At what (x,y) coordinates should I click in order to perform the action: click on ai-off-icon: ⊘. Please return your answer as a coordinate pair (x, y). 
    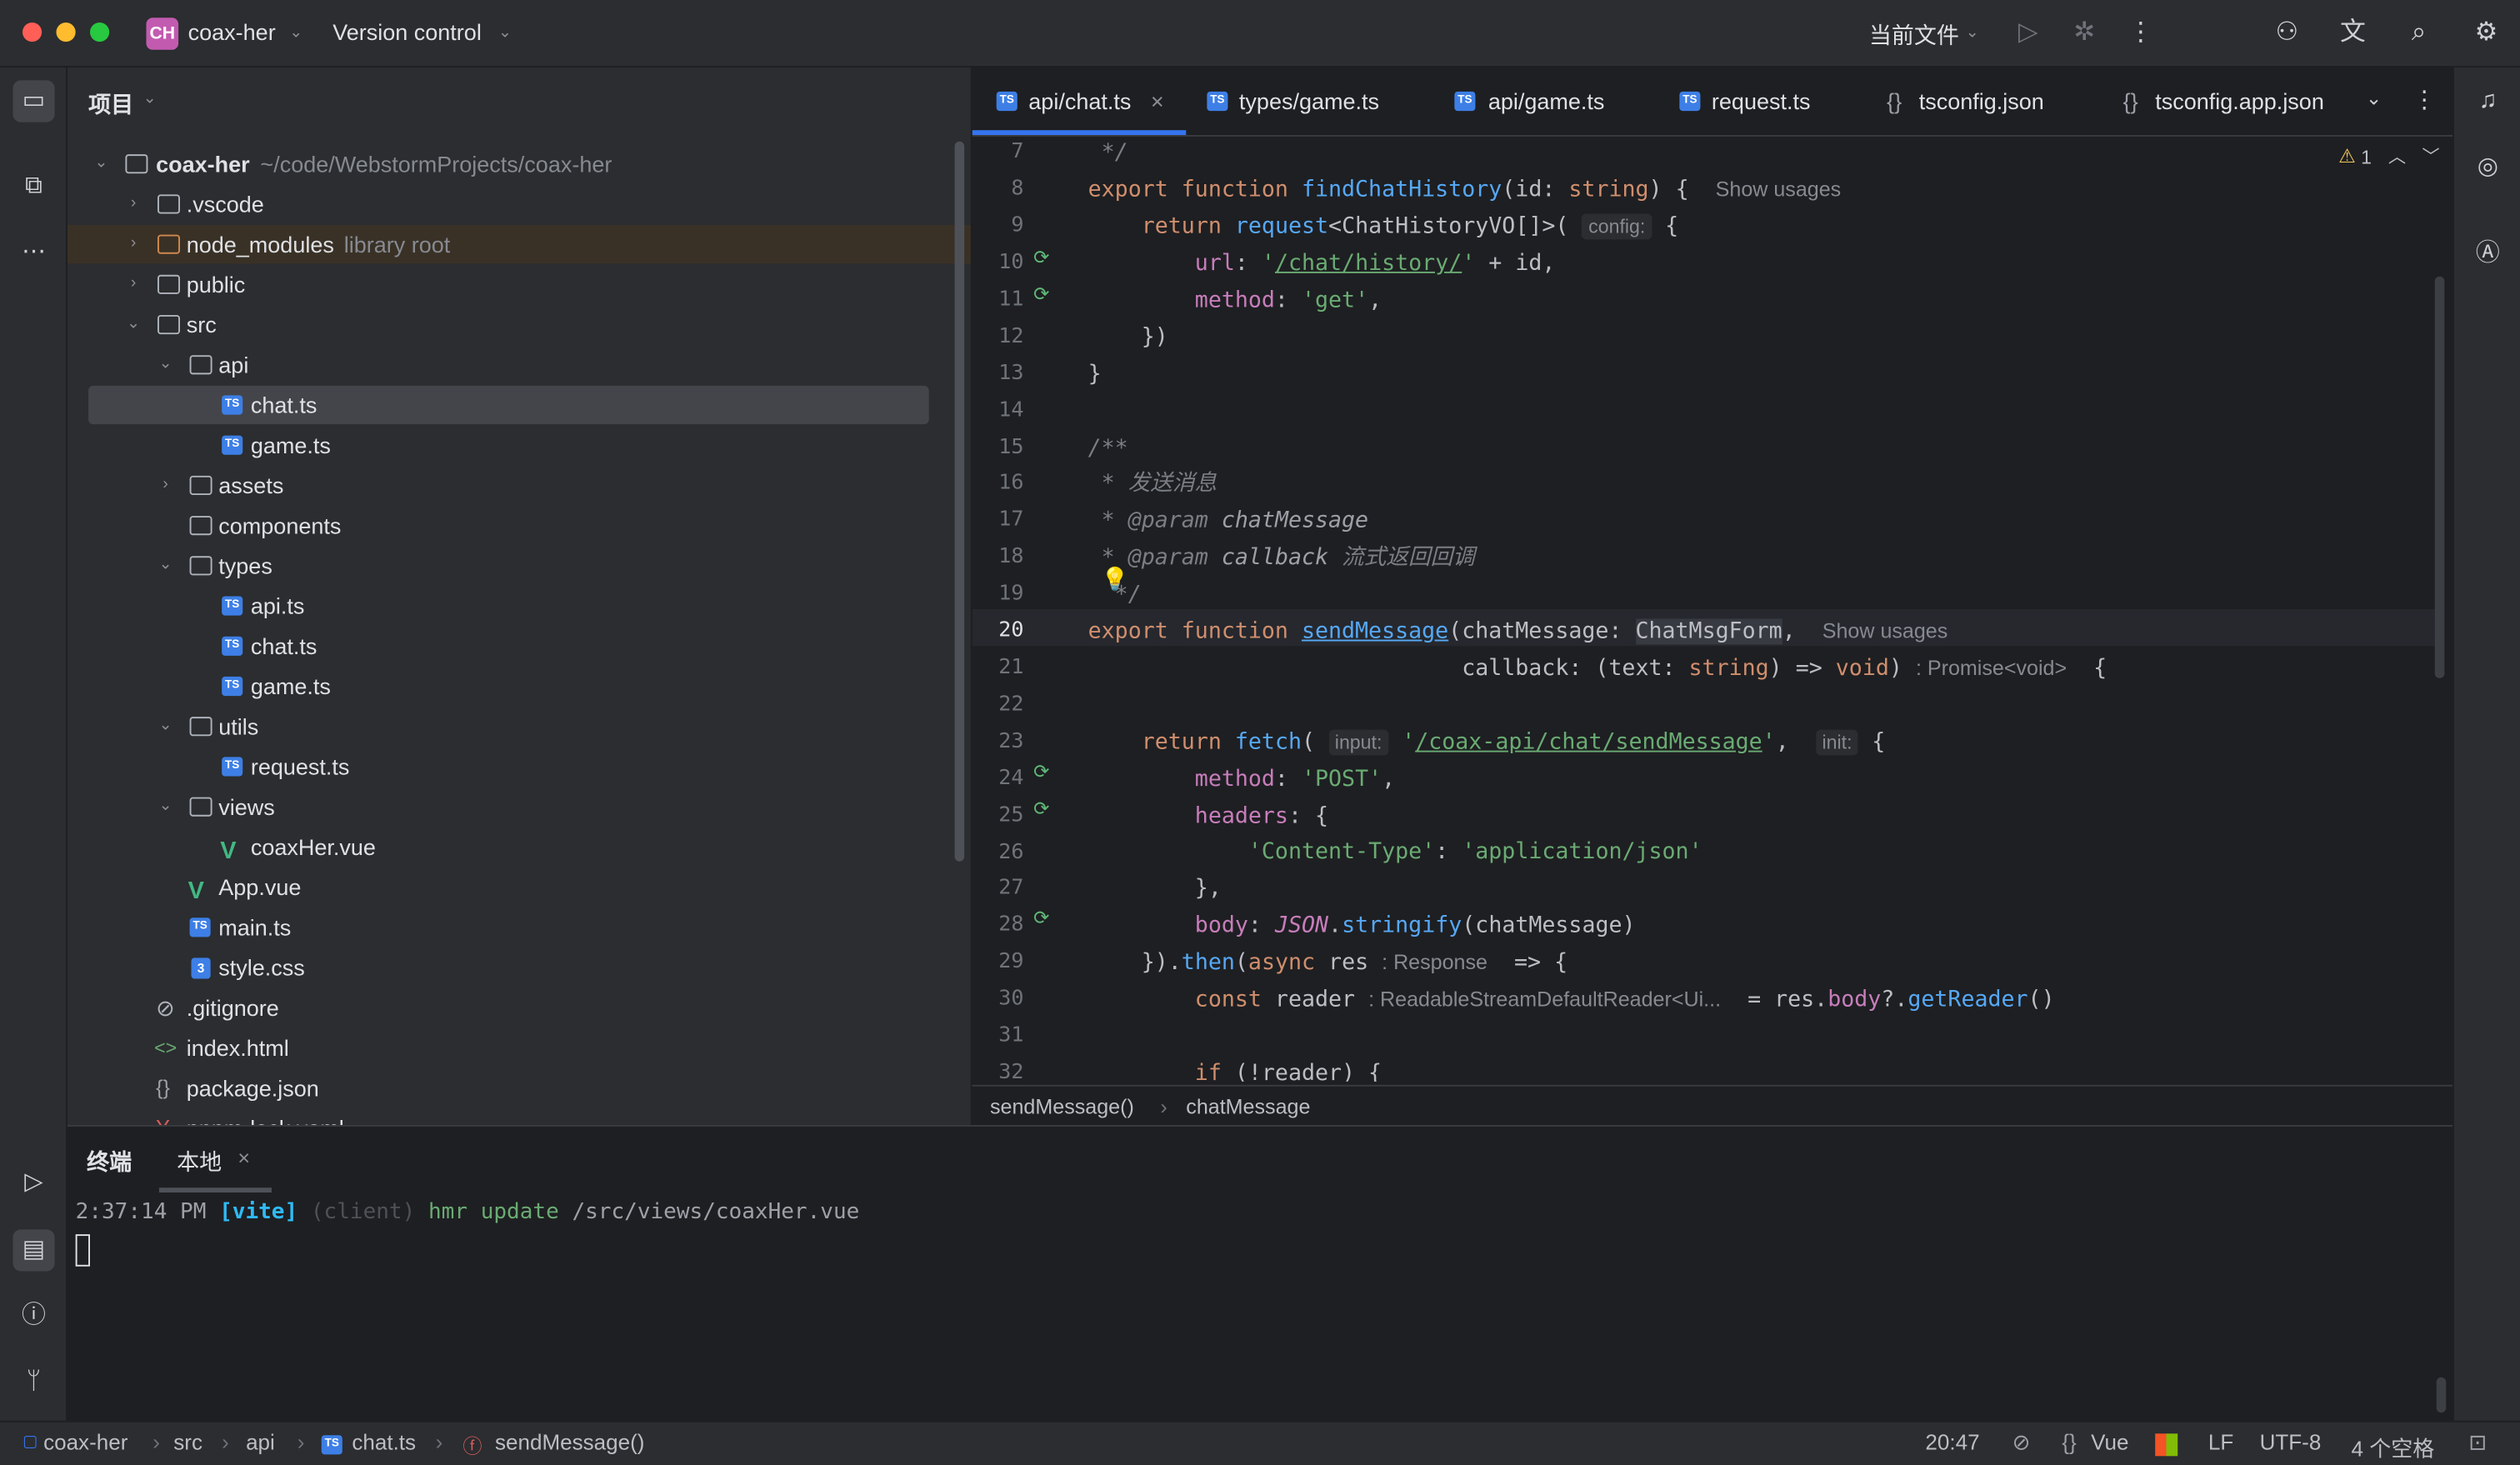
    Looking at the image, I should click on (2021, 1443).